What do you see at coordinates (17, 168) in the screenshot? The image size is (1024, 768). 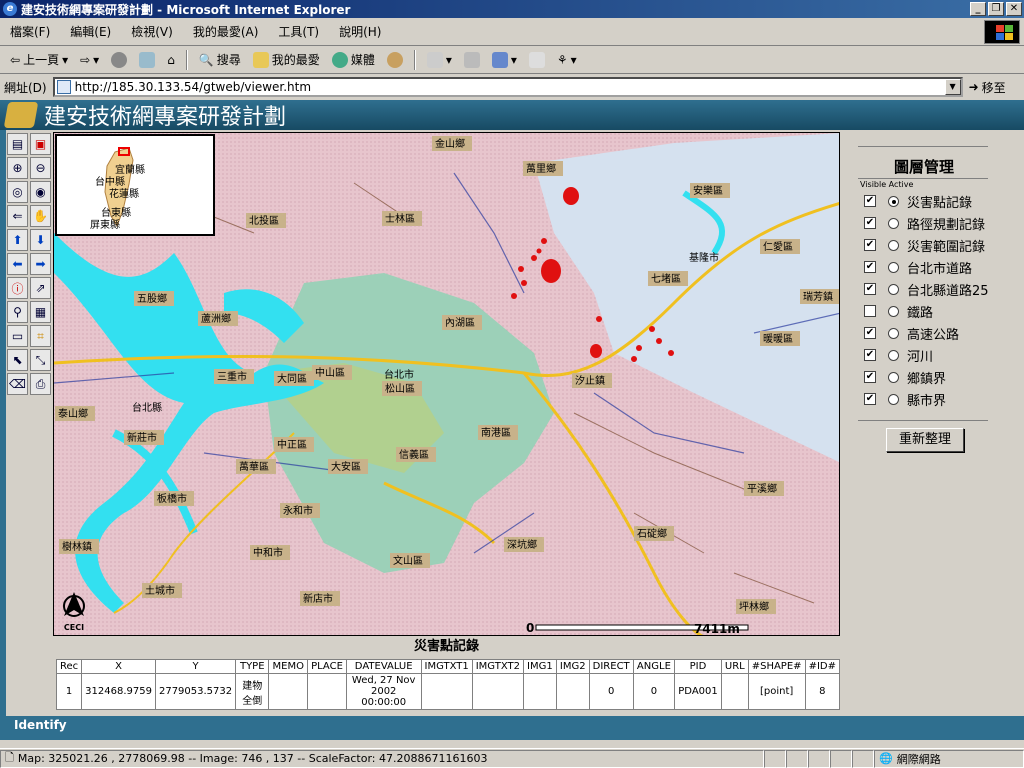 I see `zoom-in-icon: ⊕` at bounding box center [17, 168].